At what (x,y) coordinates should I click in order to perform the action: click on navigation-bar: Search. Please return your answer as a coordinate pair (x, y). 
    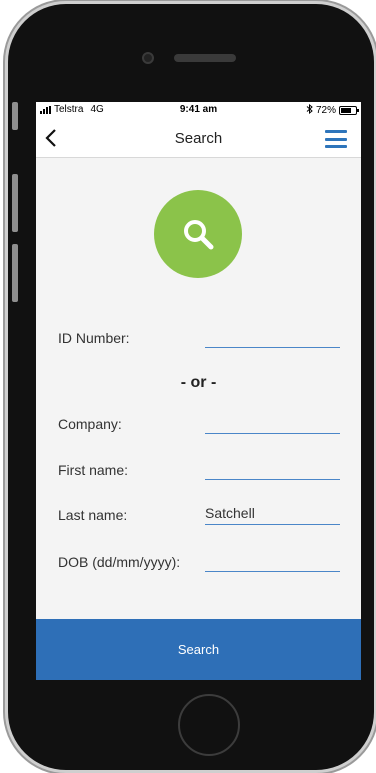
    Looking at the image, I should click on (198, 138).